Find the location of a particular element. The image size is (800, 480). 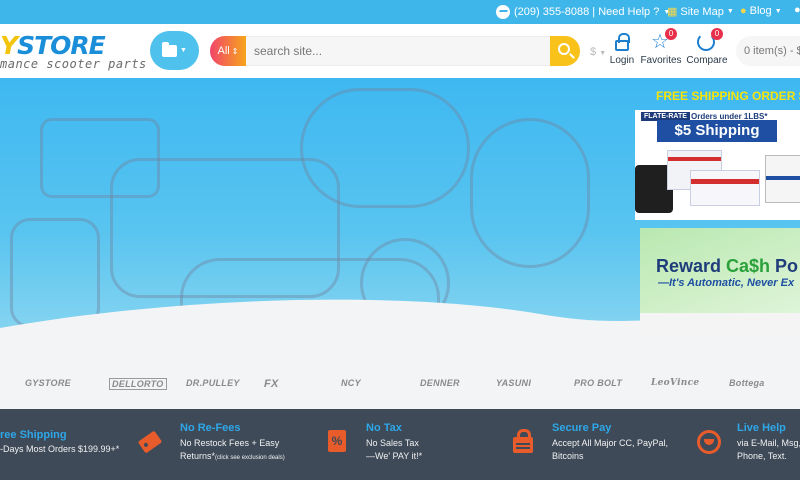

folder-icon is located at coordinates (170, 49).